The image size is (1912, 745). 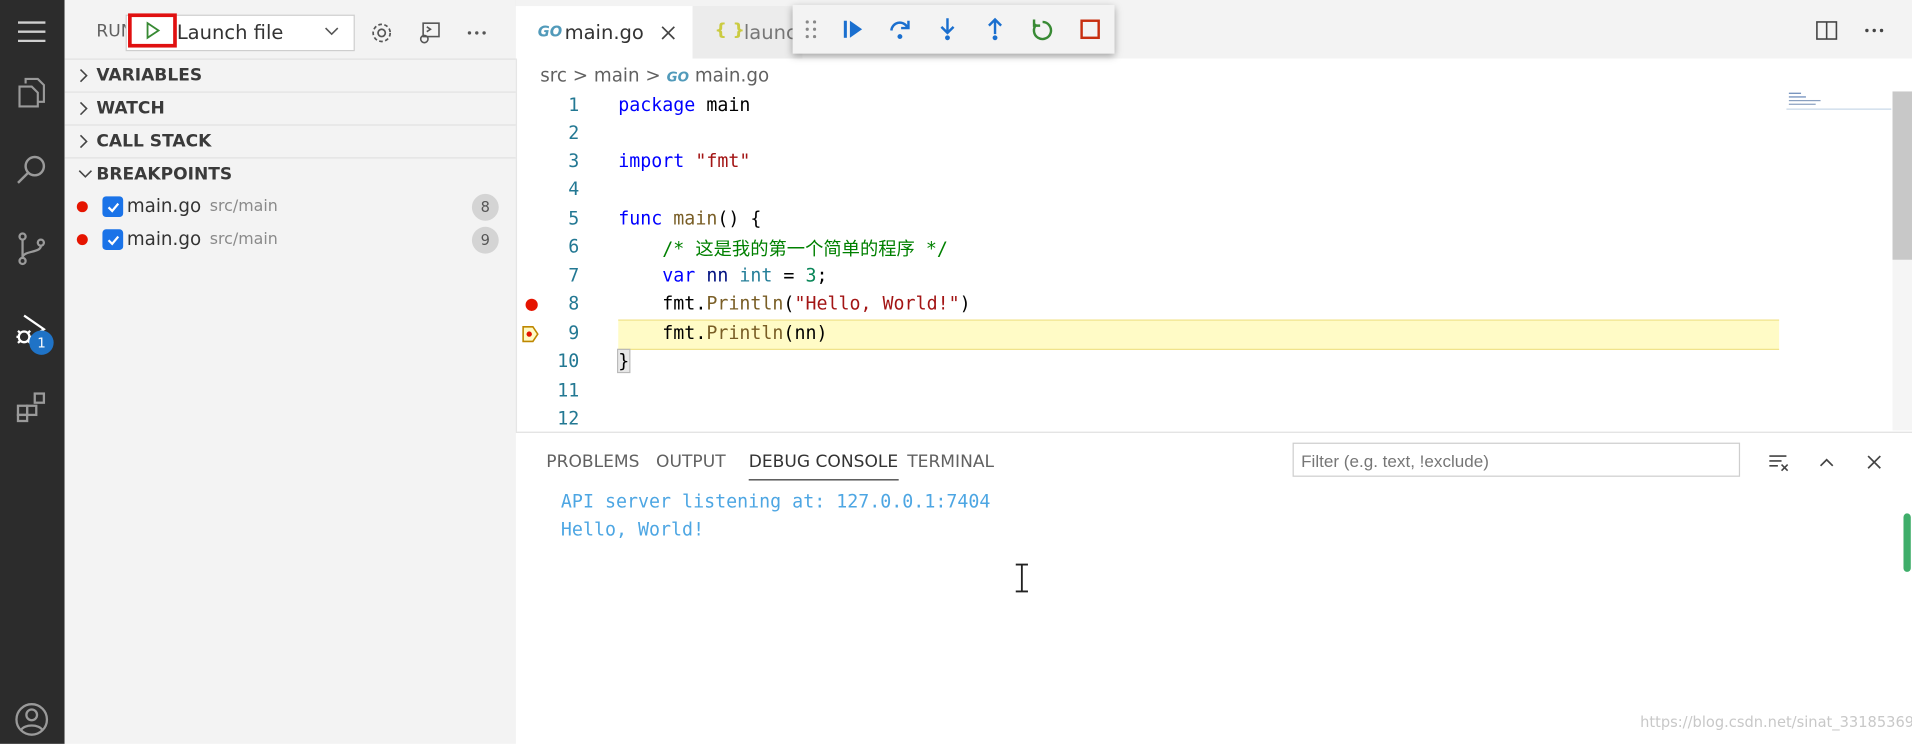 What do you see at coordinates (32, 171) in the screenshot?
I see `search-icon` at bounding box center [32, 171].